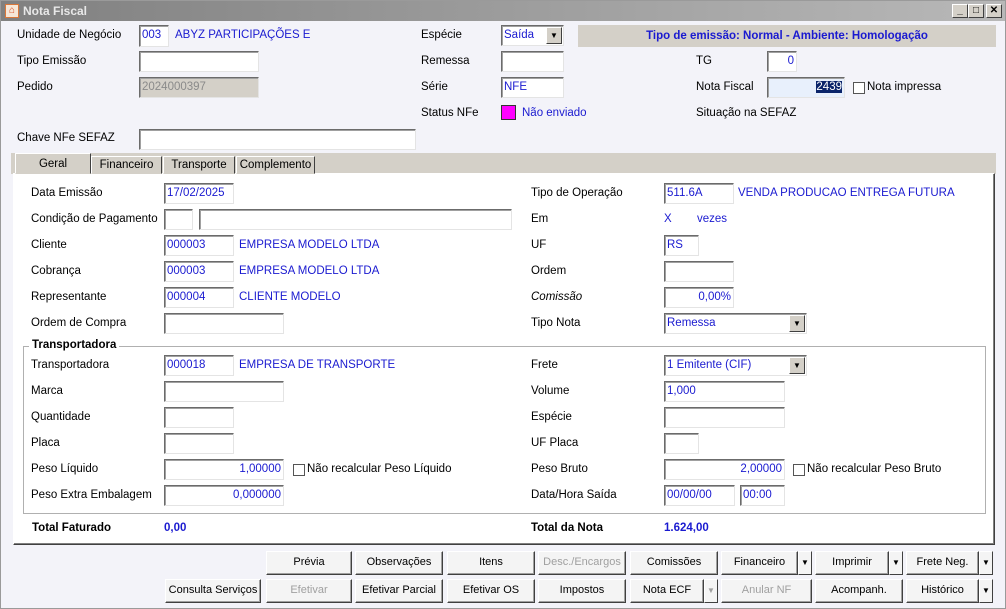 This screenshot has height=609, width=1006. Describe the element at coordinates (277, 139) in the screenshot. I see `chave-input` at that location.